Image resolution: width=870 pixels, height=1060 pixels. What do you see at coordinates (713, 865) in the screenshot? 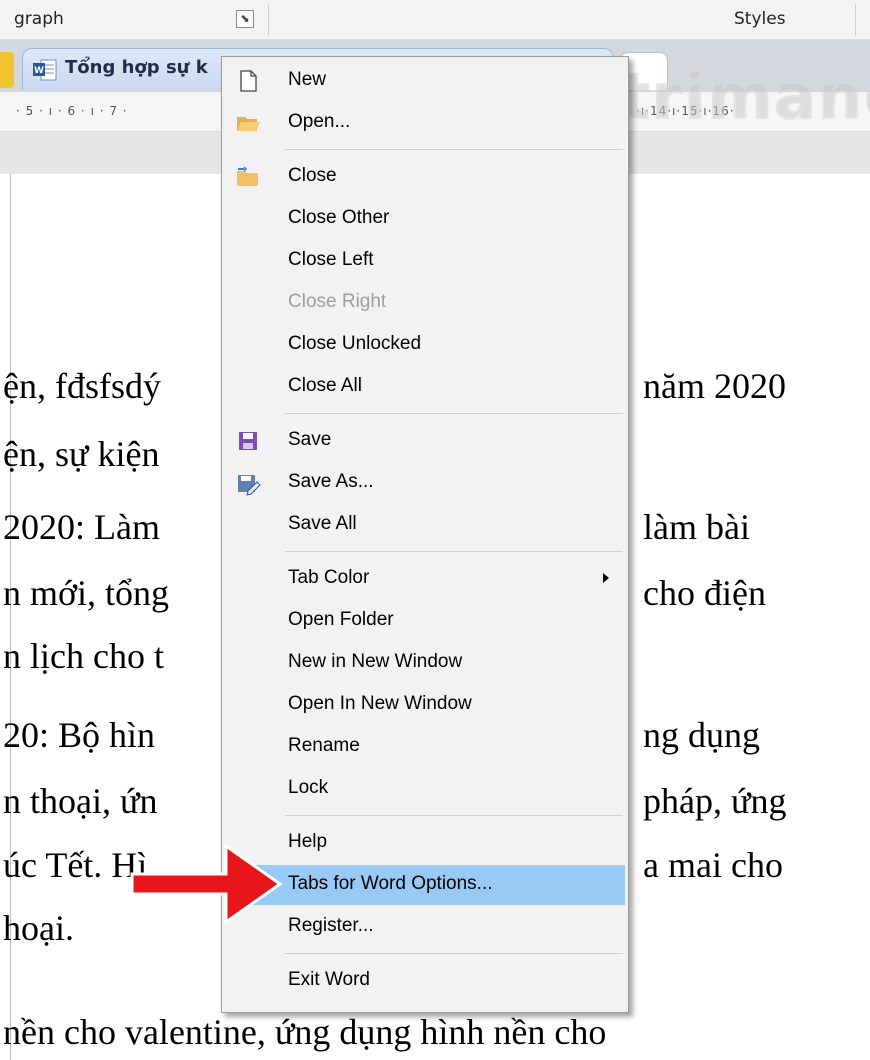
I see `document-text-line: a mai cho` at bounding box center [713, 865].